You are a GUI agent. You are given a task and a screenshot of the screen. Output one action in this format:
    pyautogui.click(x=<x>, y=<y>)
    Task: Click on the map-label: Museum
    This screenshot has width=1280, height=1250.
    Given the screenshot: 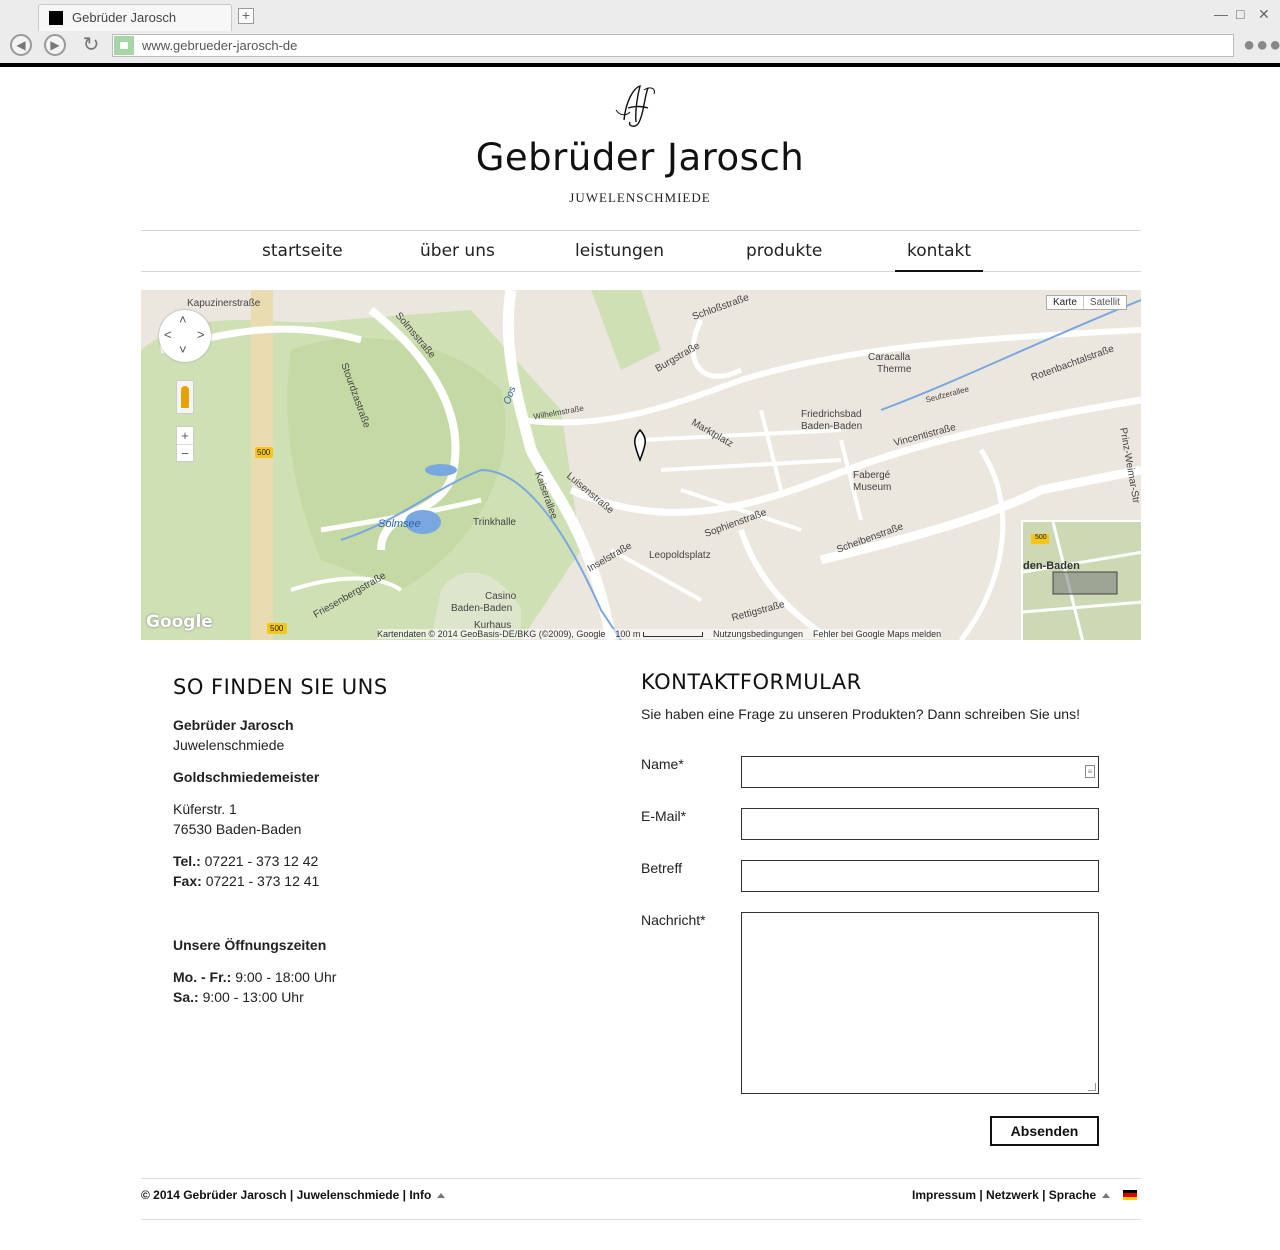 What is the action you would take?
    pyautogui.click(x=872, y=487)
    